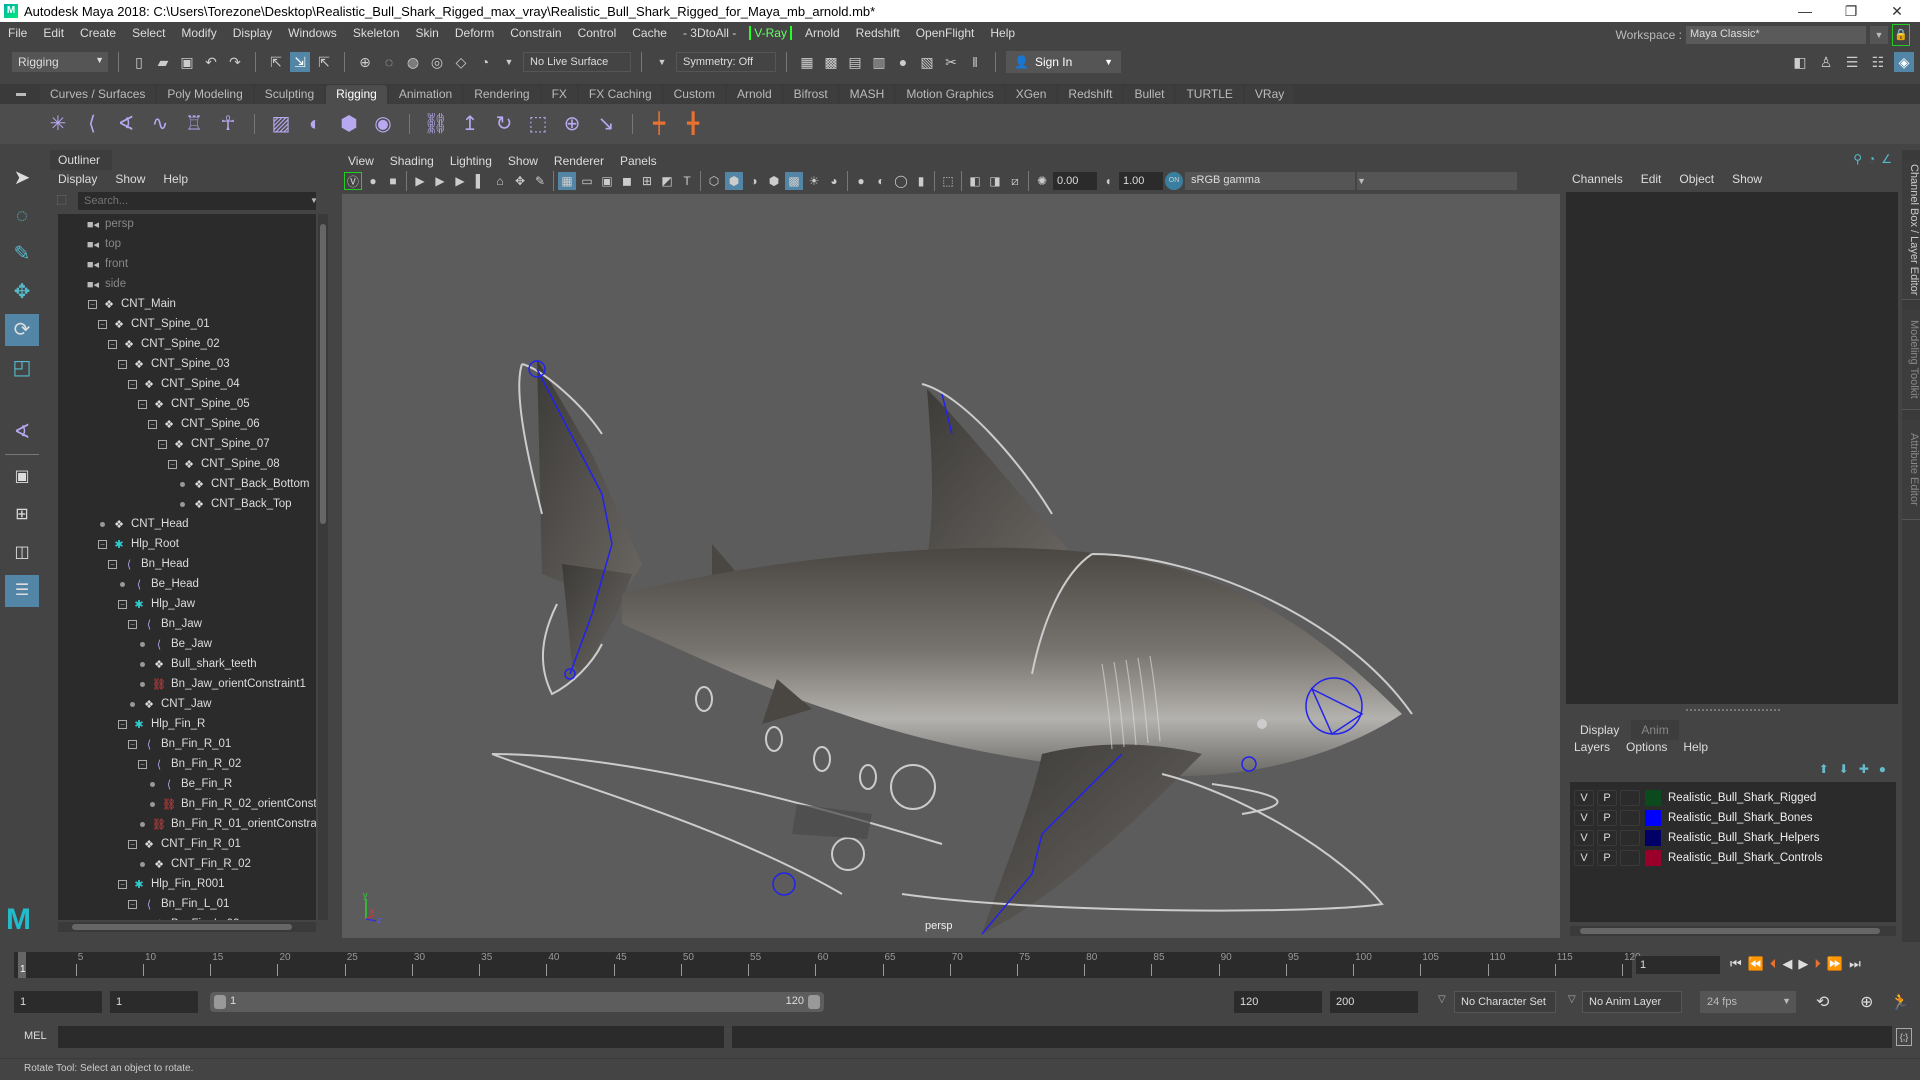  Describe the element at coordinates (1855, 964) in the screenshot. I see `go-to-end-icon: ⏭` at that location.